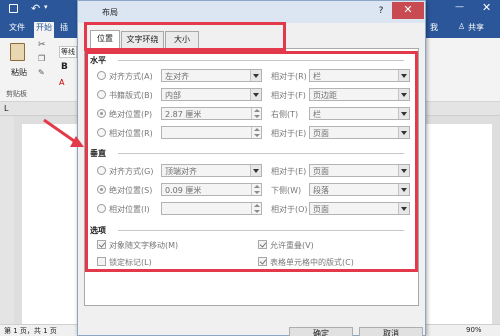 The height and width of the screenshot is (336, 500). I want to click on v-relative-label: 相对位置(I), so click(129, 209).